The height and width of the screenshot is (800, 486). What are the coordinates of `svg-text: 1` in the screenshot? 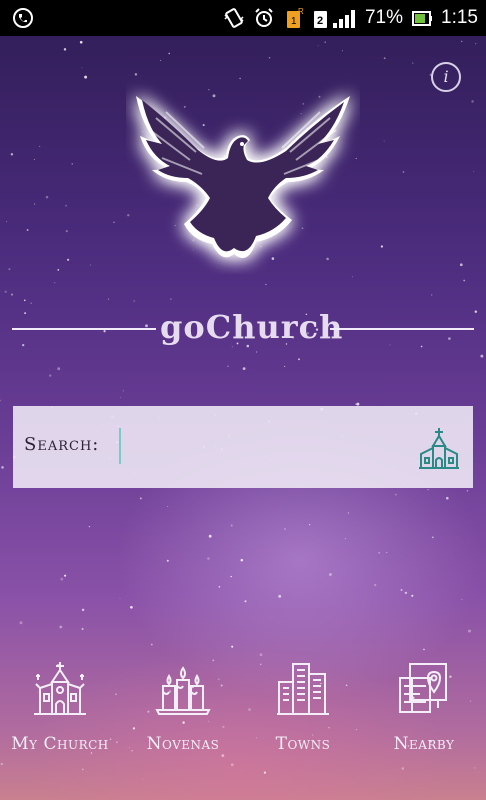 It's located at (294, 21).